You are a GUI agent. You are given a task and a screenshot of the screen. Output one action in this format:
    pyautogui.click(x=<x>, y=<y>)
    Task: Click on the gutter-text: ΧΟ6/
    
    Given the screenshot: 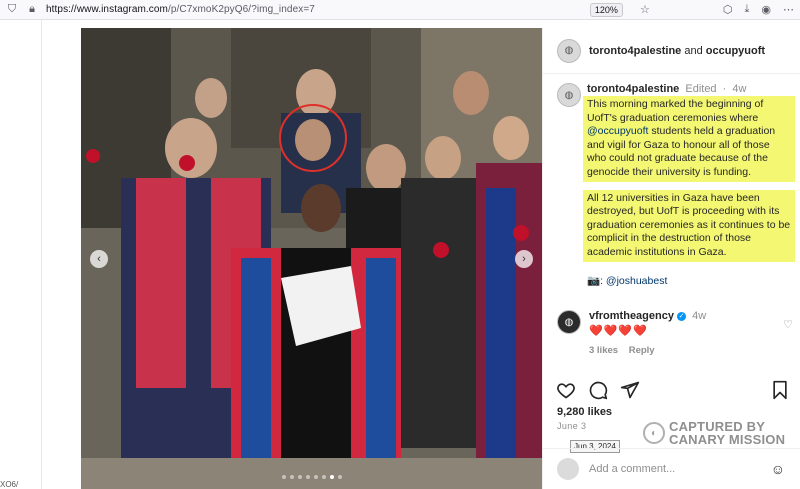 What is the action you would take?
    pyautogui.click(x=9, y=484)
    